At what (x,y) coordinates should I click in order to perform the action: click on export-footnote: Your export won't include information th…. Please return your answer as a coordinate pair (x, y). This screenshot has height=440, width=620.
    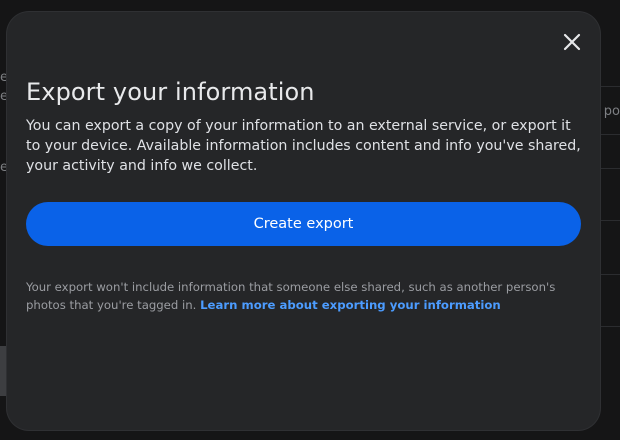
    Looking at the image, I should click on (306, 296).